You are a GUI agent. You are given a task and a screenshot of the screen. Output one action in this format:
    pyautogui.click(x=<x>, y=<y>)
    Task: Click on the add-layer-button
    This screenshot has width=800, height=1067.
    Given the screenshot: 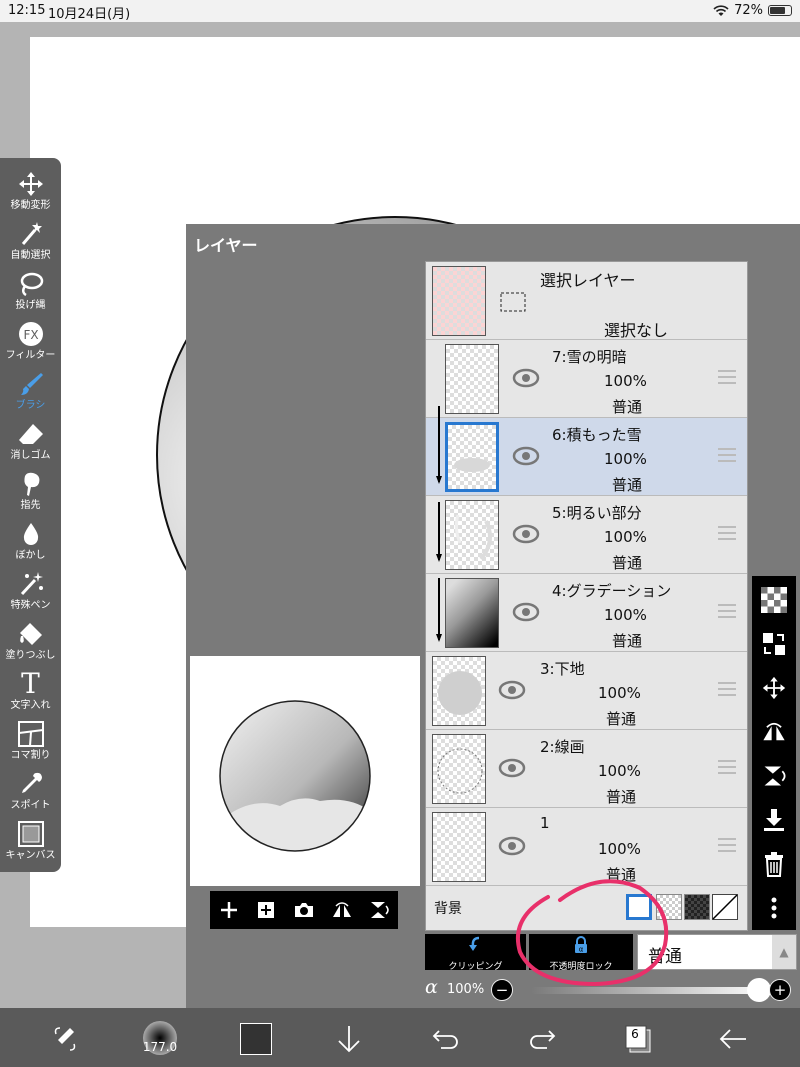 What is the action you would take?
    pyautogui.click(x=229, y=910)
    